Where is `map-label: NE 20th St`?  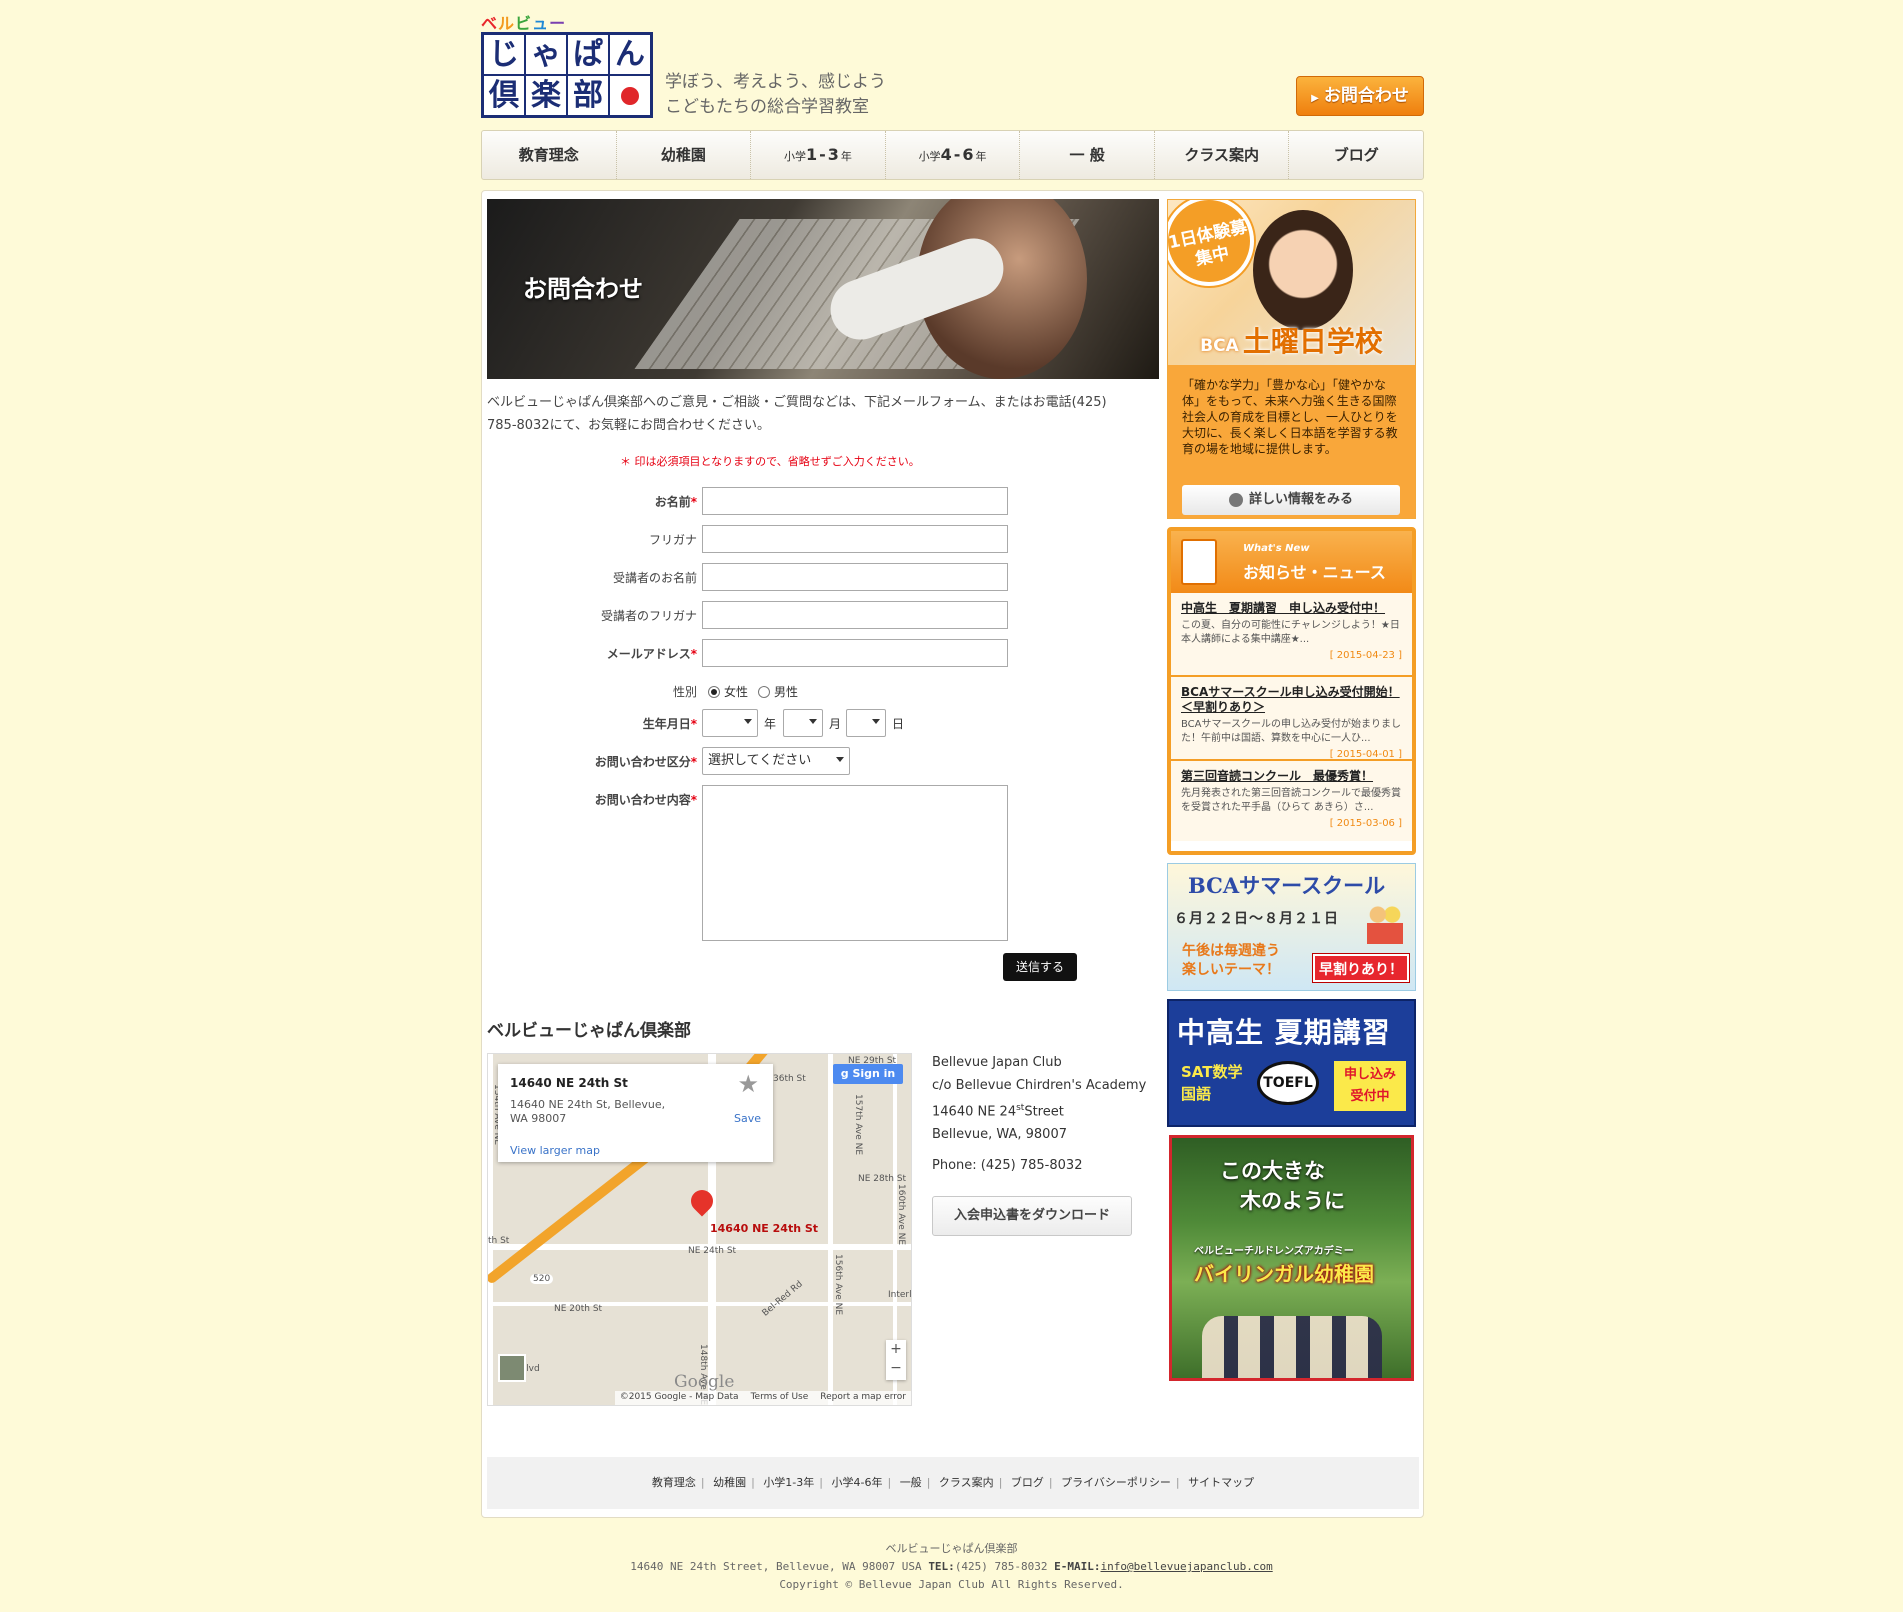 map-label: NE 20th St is located at coordinates (578, 1309).